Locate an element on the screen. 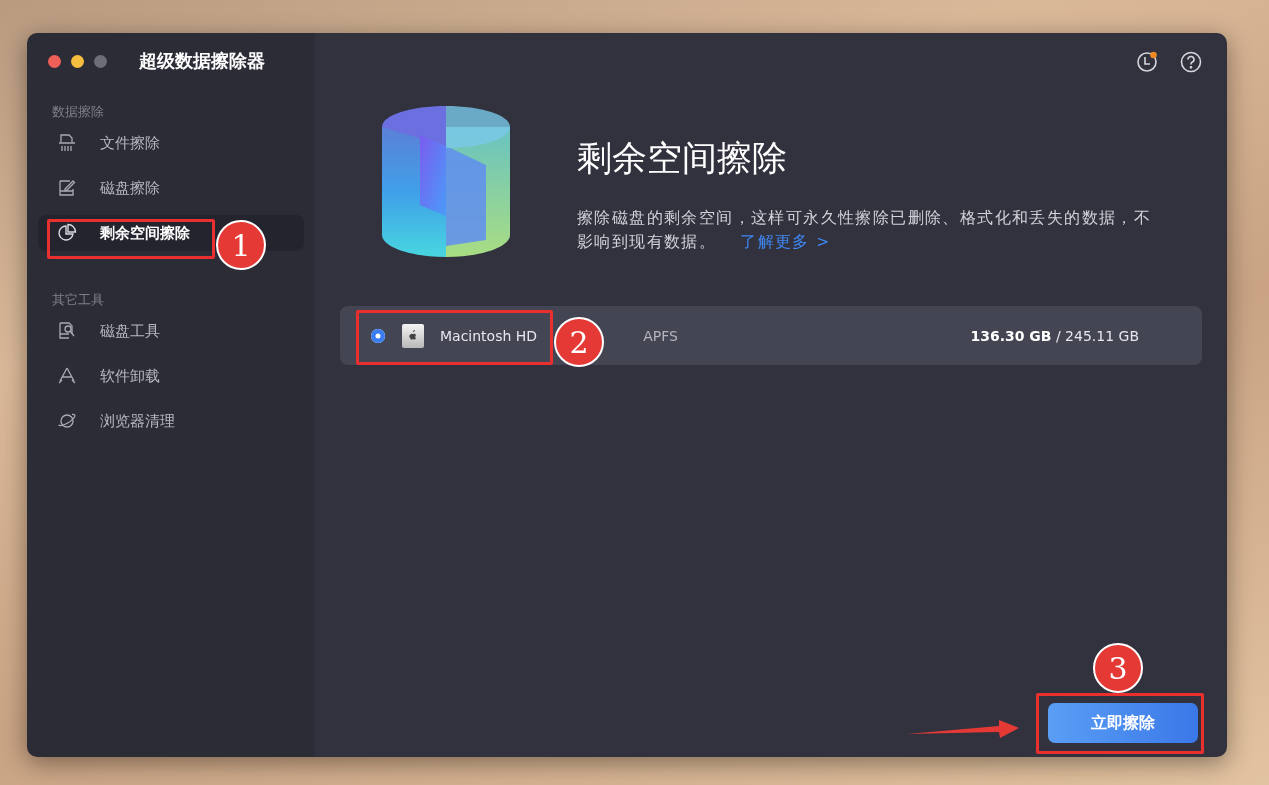  drive-capacity: 136.30 GB / 245.11 GB is located at coordinates (1054, 335).